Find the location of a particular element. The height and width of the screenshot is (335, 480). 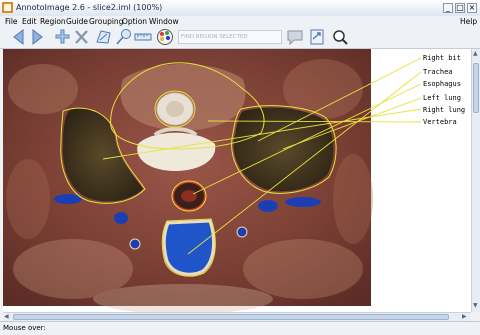

horizontal-scrollbar: ◀ ▶ is located at coordinates (237, 316).